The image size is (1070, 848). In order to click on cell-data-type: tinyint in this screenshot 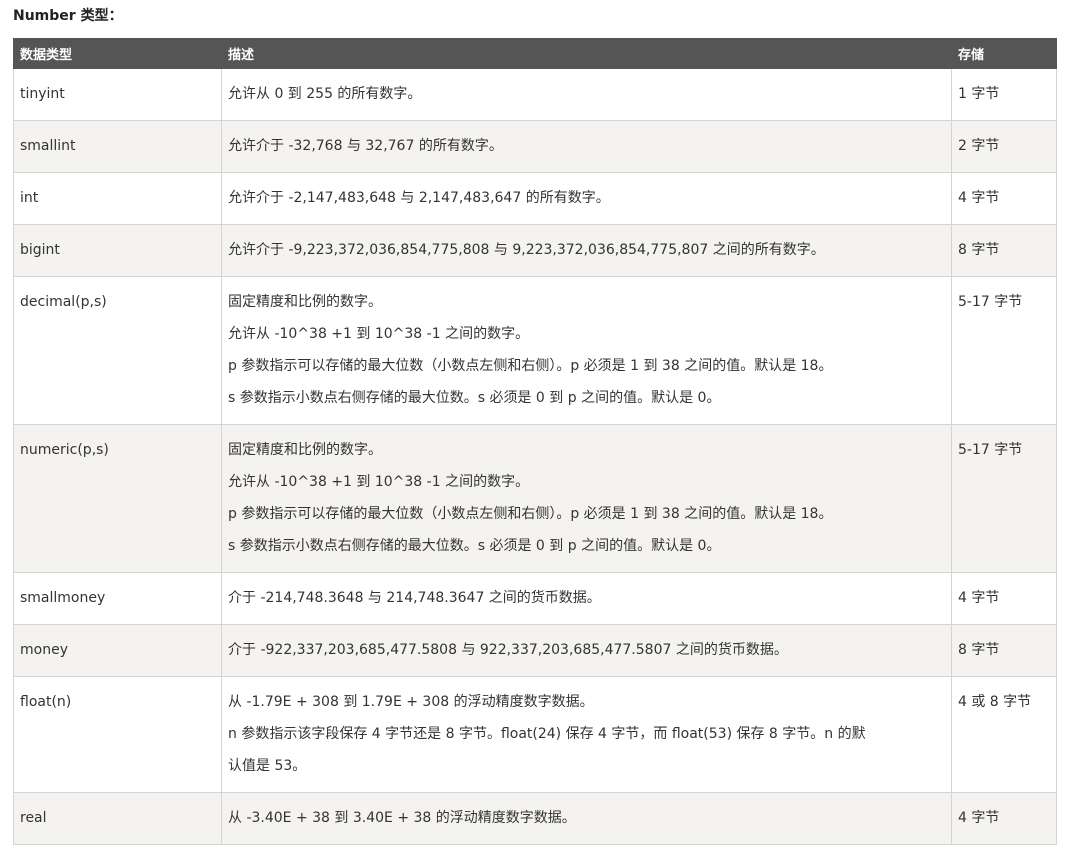, I will do `click(117, 94)`.